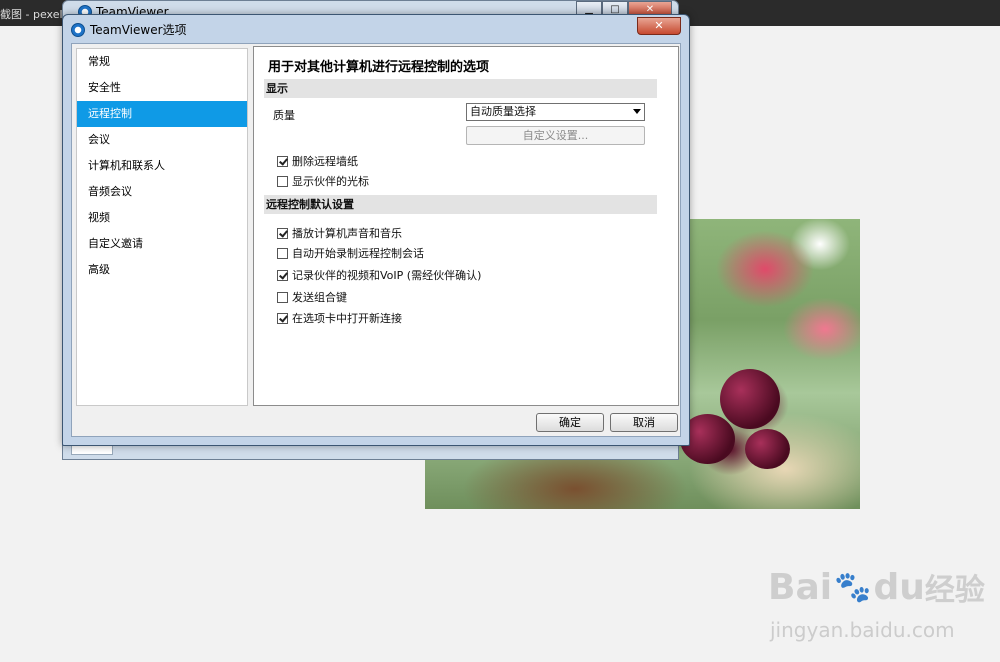 This screenshot has height=662, width=1000. What do you see at coordinates (162, 114) in the screenshot?
I see `nav-item-remote-control: 远程控制` at bounding box center [162, 114].